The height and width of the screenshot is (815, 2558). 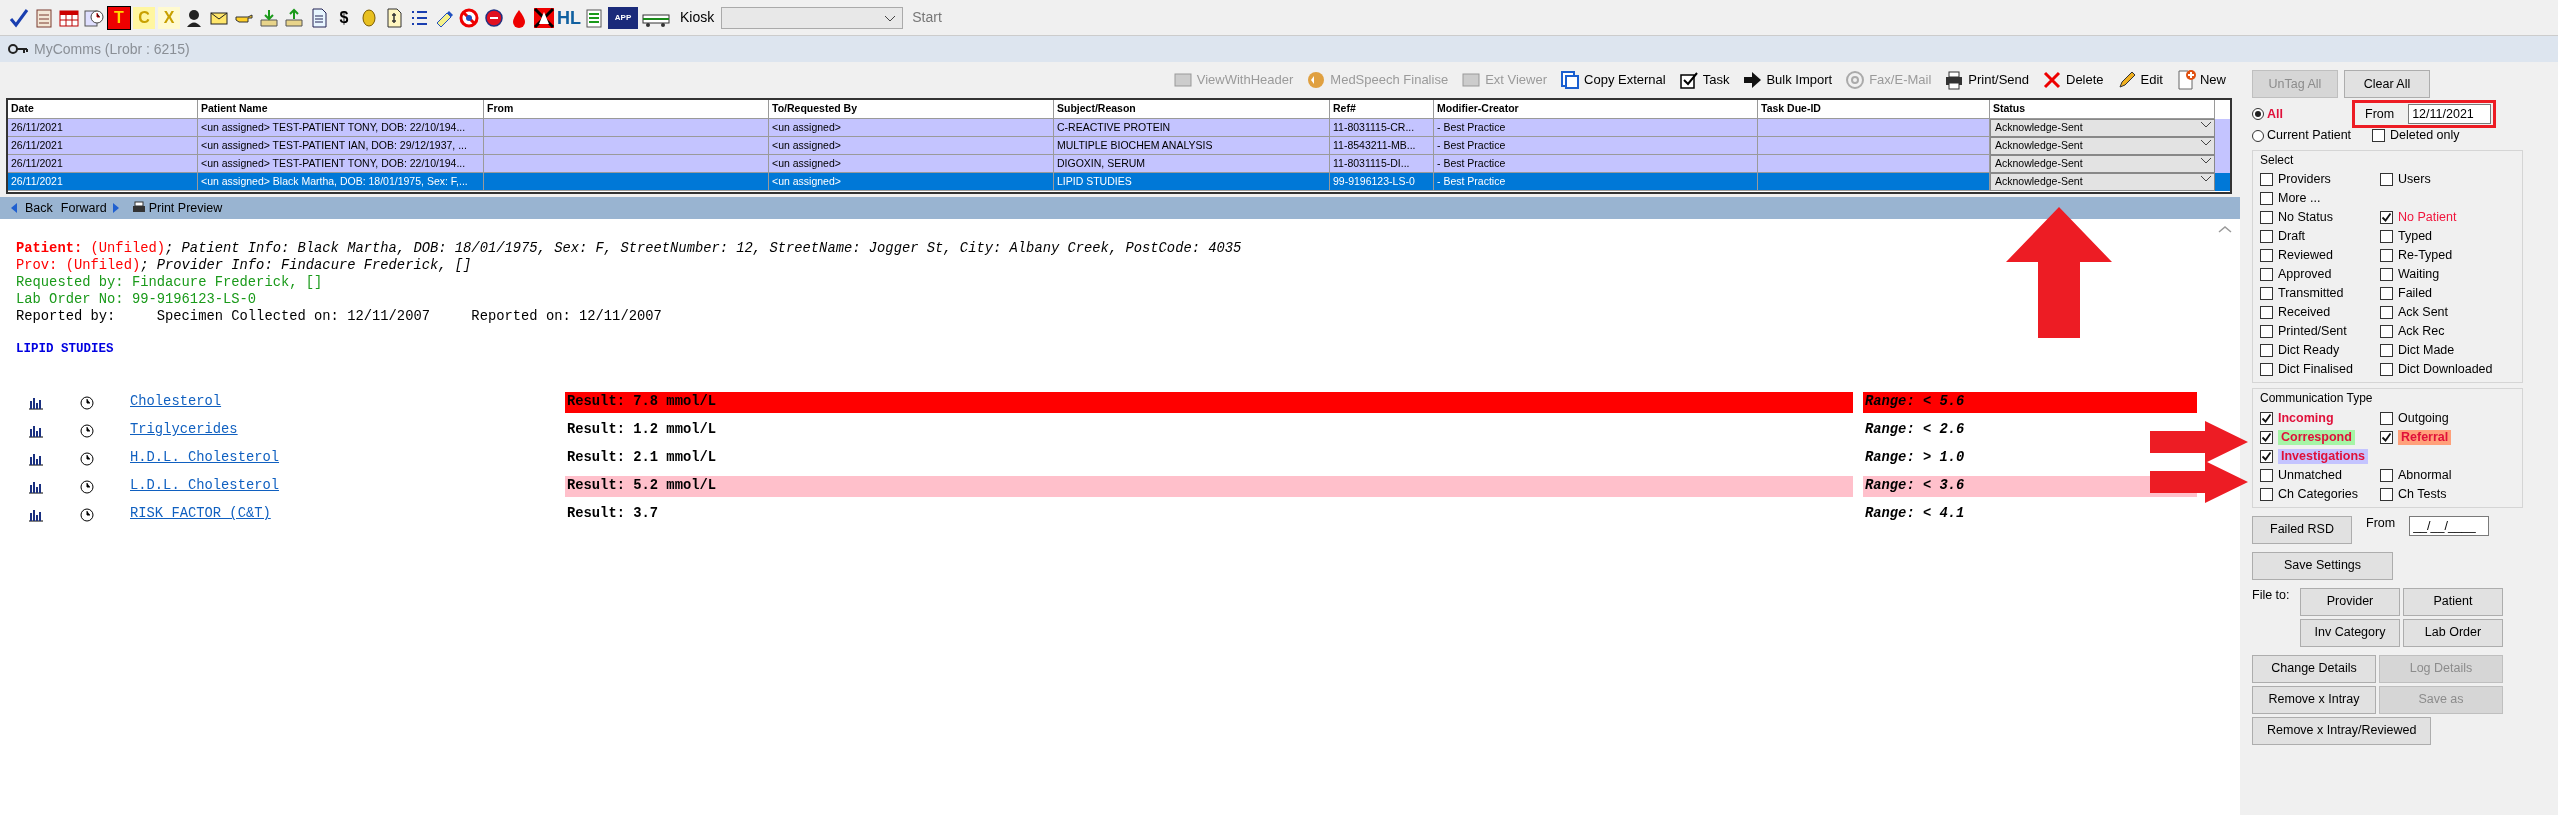 I want to click on checkbox-label: Deleted only, so click(x=2425, y=135).